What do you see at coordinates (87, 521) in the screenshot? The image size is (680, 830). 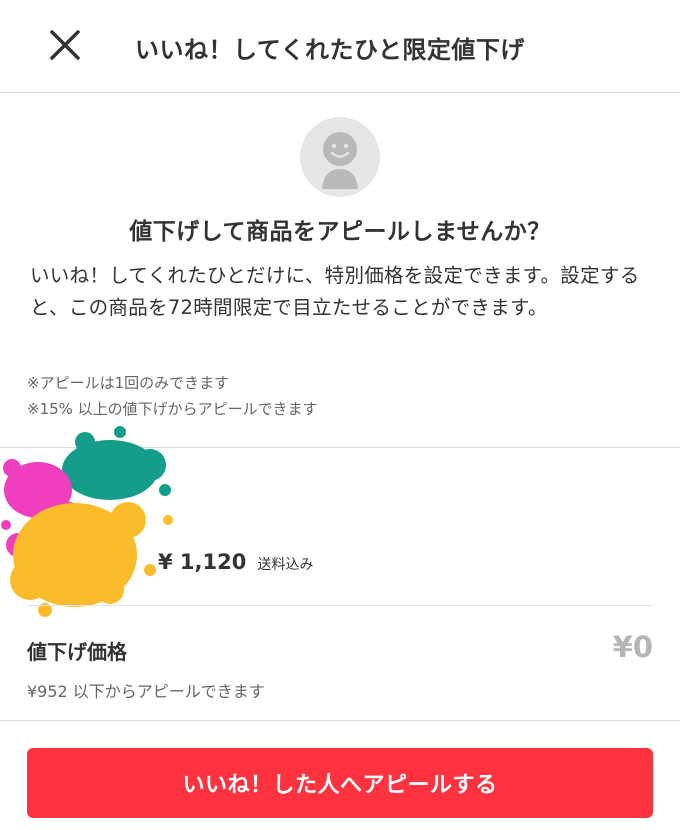 I see `product-image-redacted` at bounding box center [87, 521].